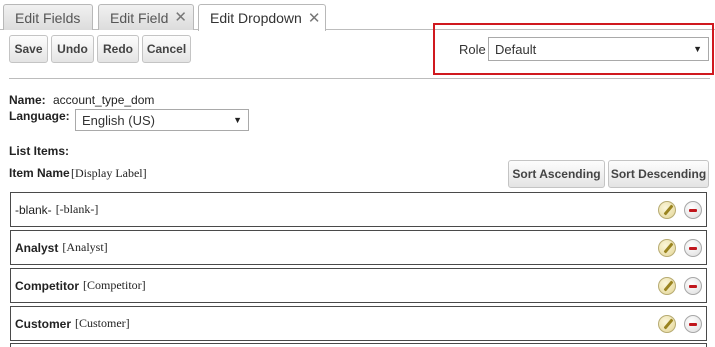  Describe the element at coordinates (358, 247) in the screenshot. I see `list-item: Analyst [Analyst]` at that location.